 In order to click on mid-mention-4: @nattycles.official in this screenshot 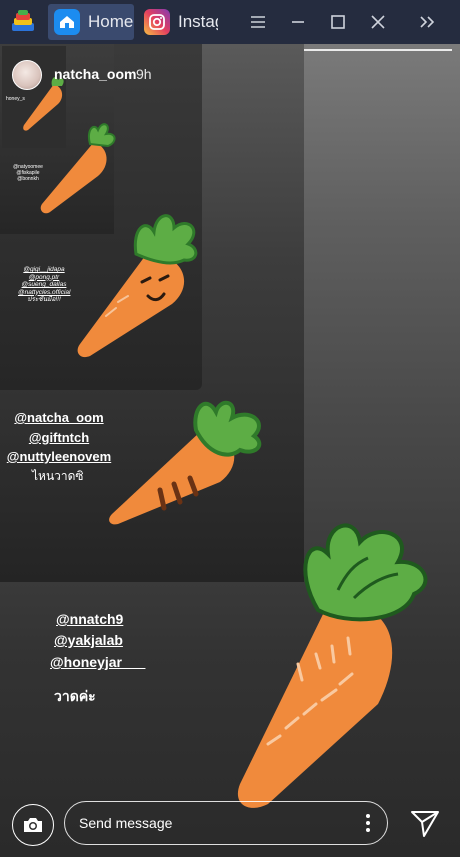, I will do `click(44, 292)`.